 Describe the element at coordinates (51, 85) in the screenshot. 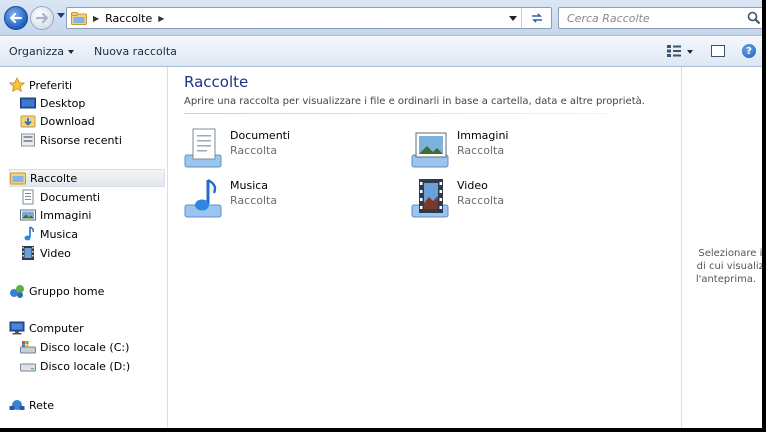

I see `nav-favorites-label: Preferiti` at that location.